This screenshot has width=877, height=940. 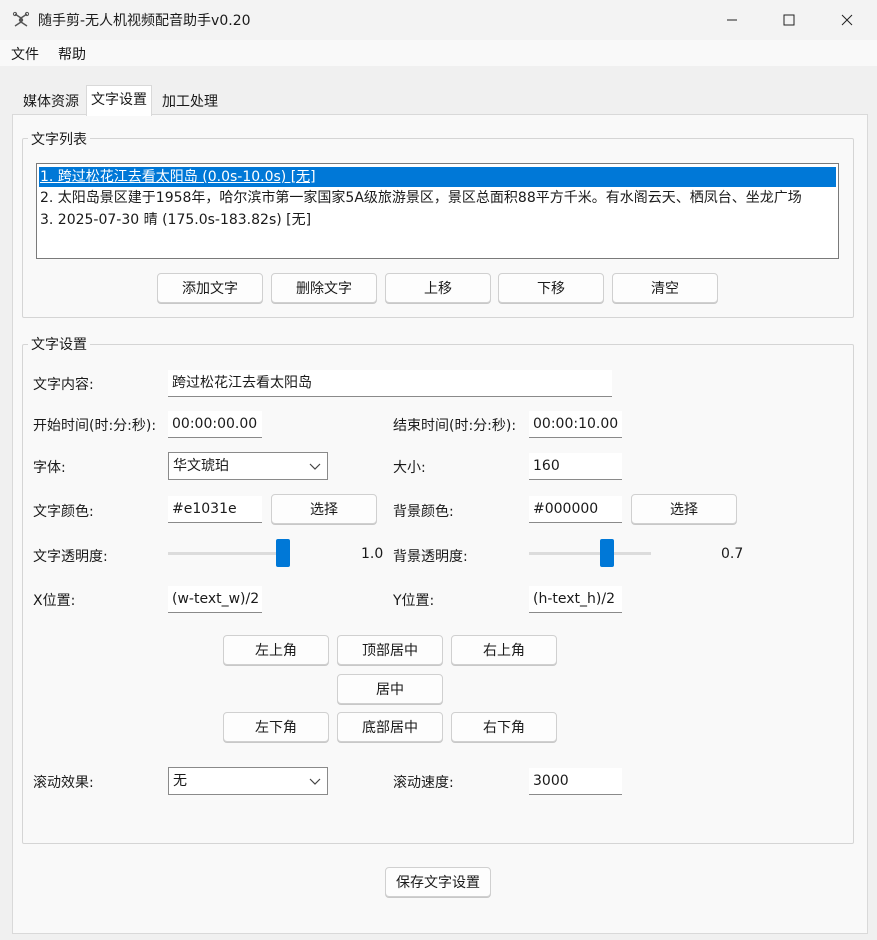 I want to click on menu-bar, so click(x=438, y=53).